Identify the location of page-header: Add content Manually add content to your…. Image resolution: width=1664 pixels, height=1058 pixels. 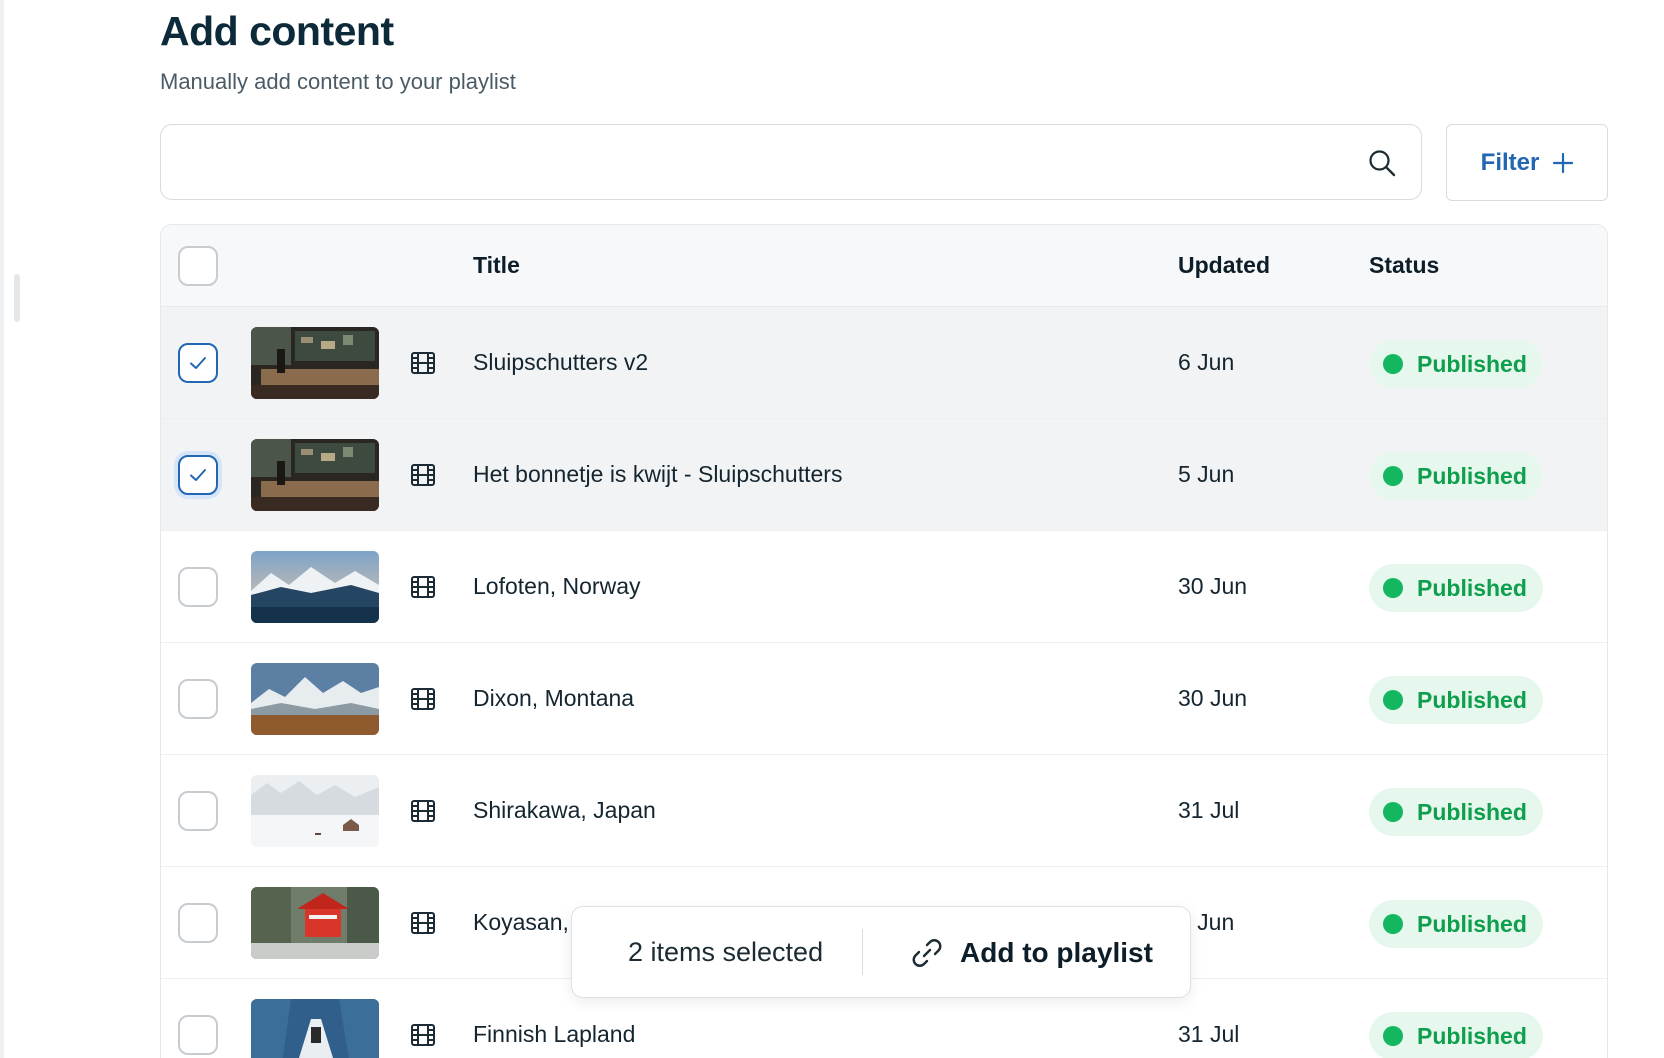
(338, 51).